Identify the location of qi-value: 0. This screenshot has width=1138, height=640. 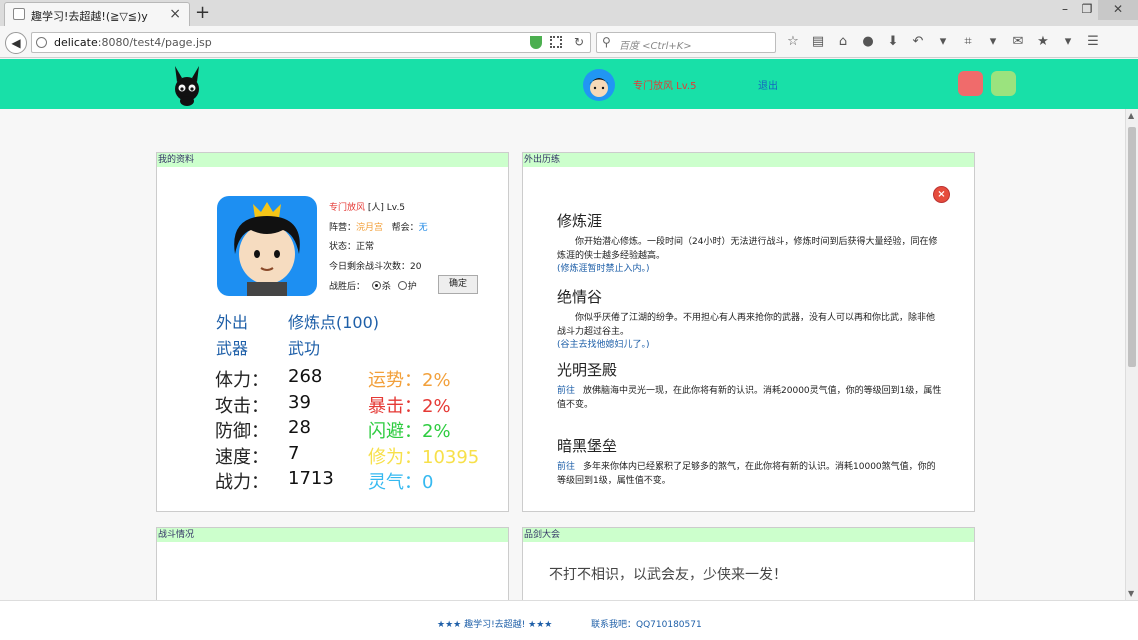
(428, 482).